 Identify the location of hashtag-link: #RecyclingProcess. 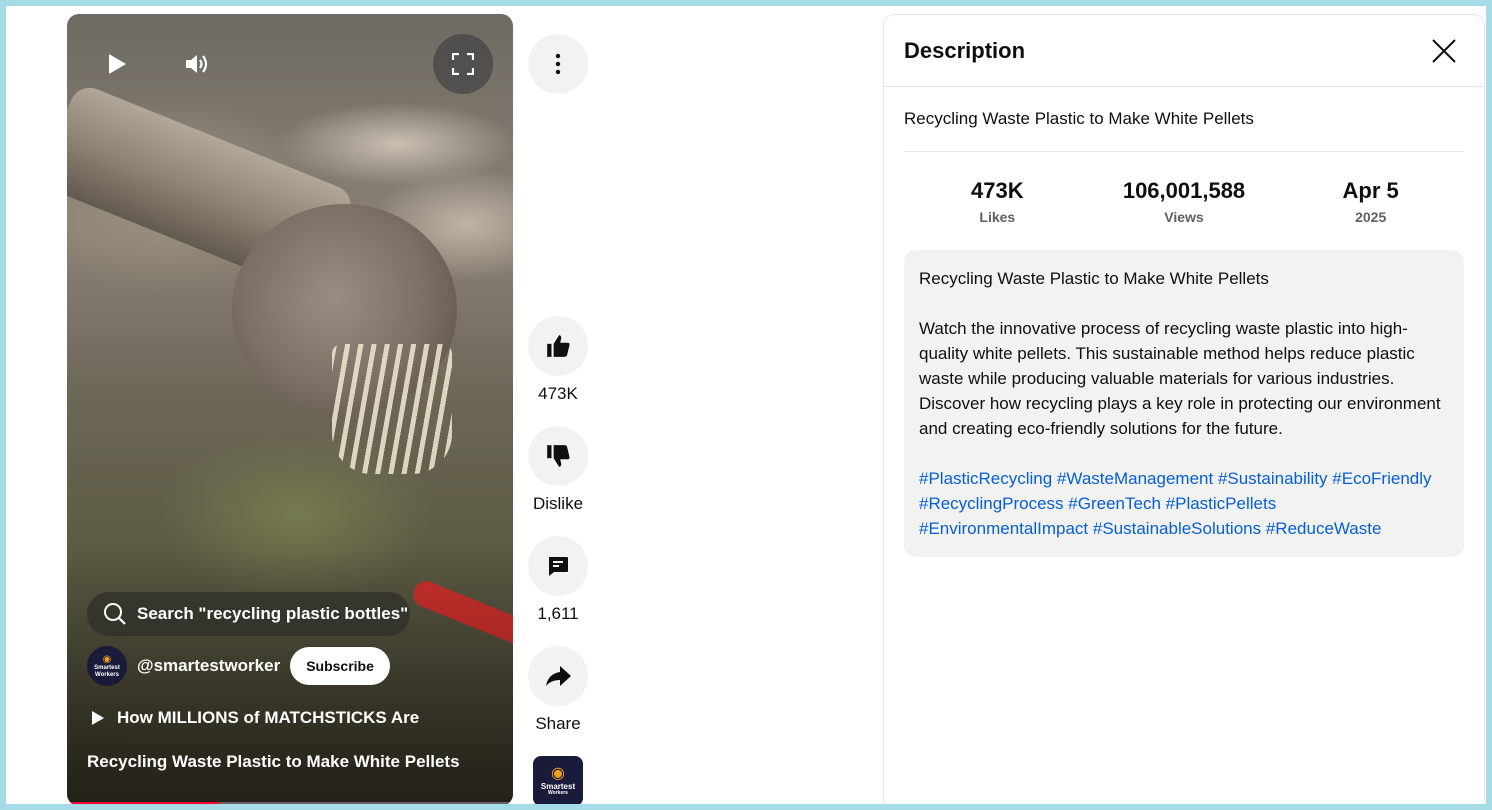
(991, 503).